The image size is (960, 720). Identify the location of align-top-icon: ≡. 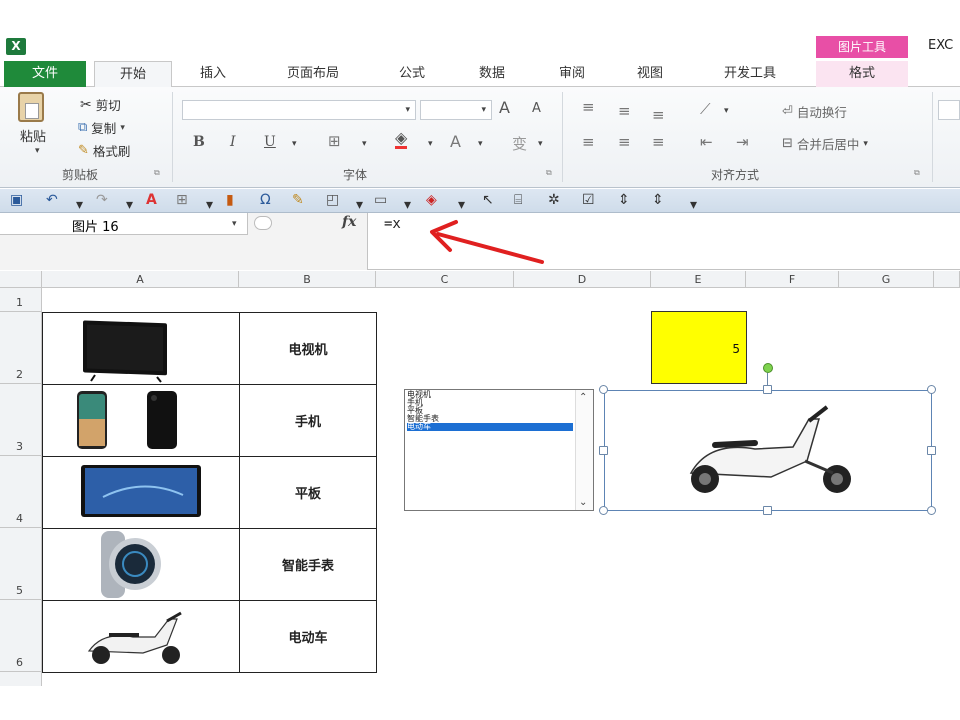
(588, 107).